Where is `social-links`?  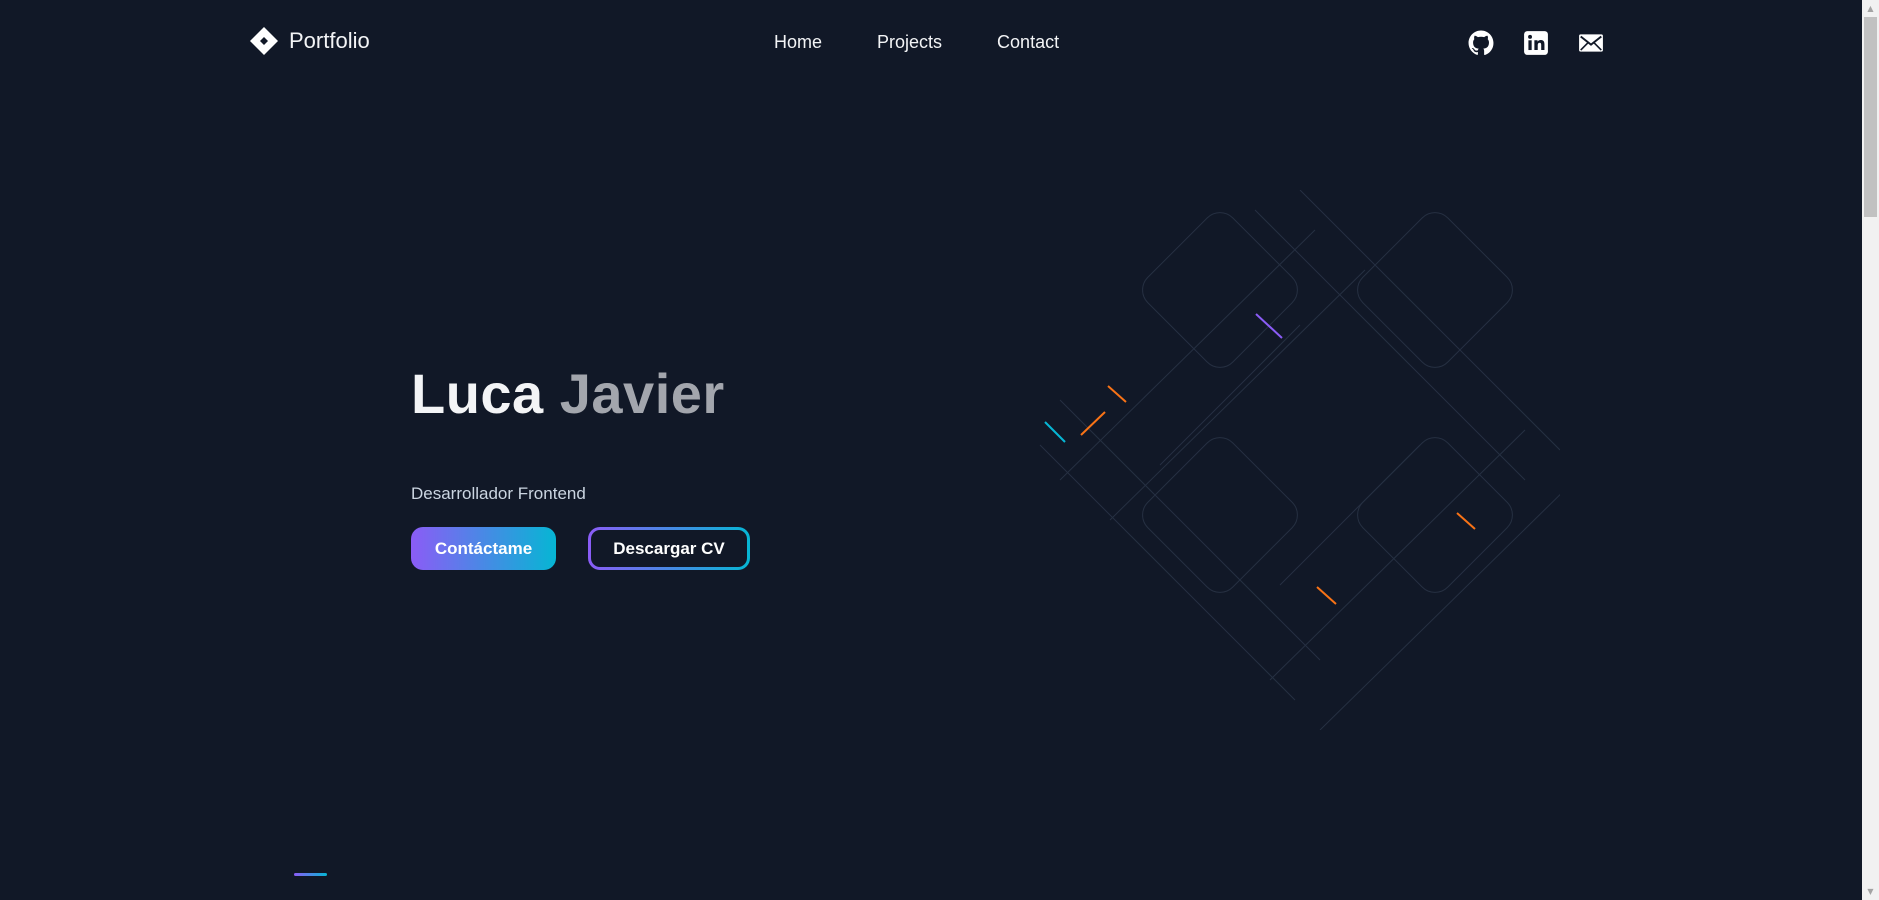 social-links is located at coordinates (1536, 43).